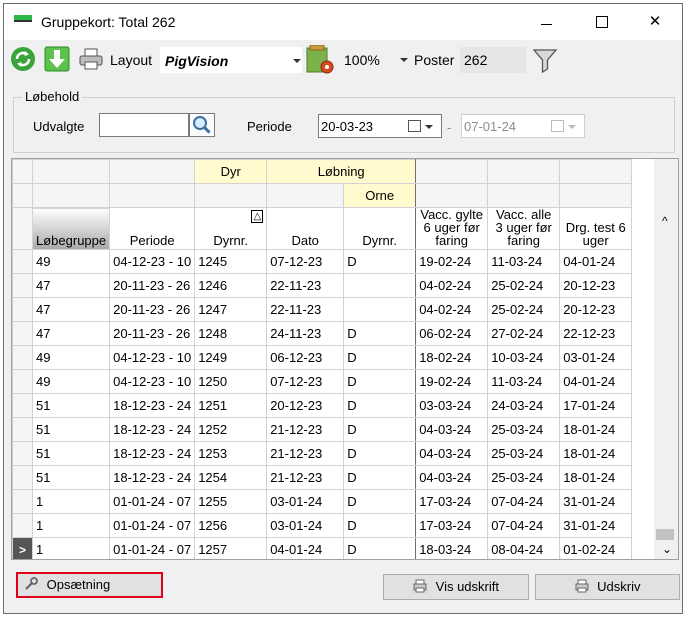 The width and height of the screenshot is (686, 617). I want to click on cell-dato: 03-01-24, so click(305, 501).